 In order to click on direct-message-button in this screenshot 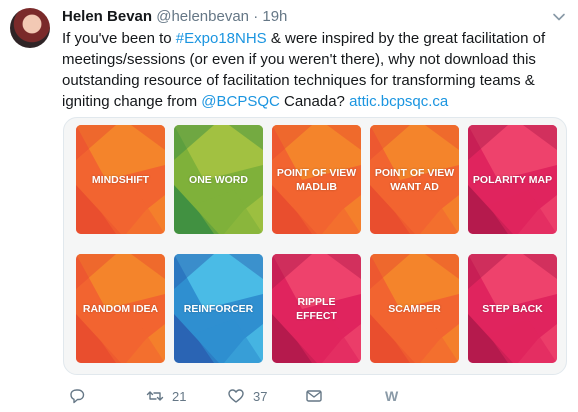, I will do `click(318, 396)`.